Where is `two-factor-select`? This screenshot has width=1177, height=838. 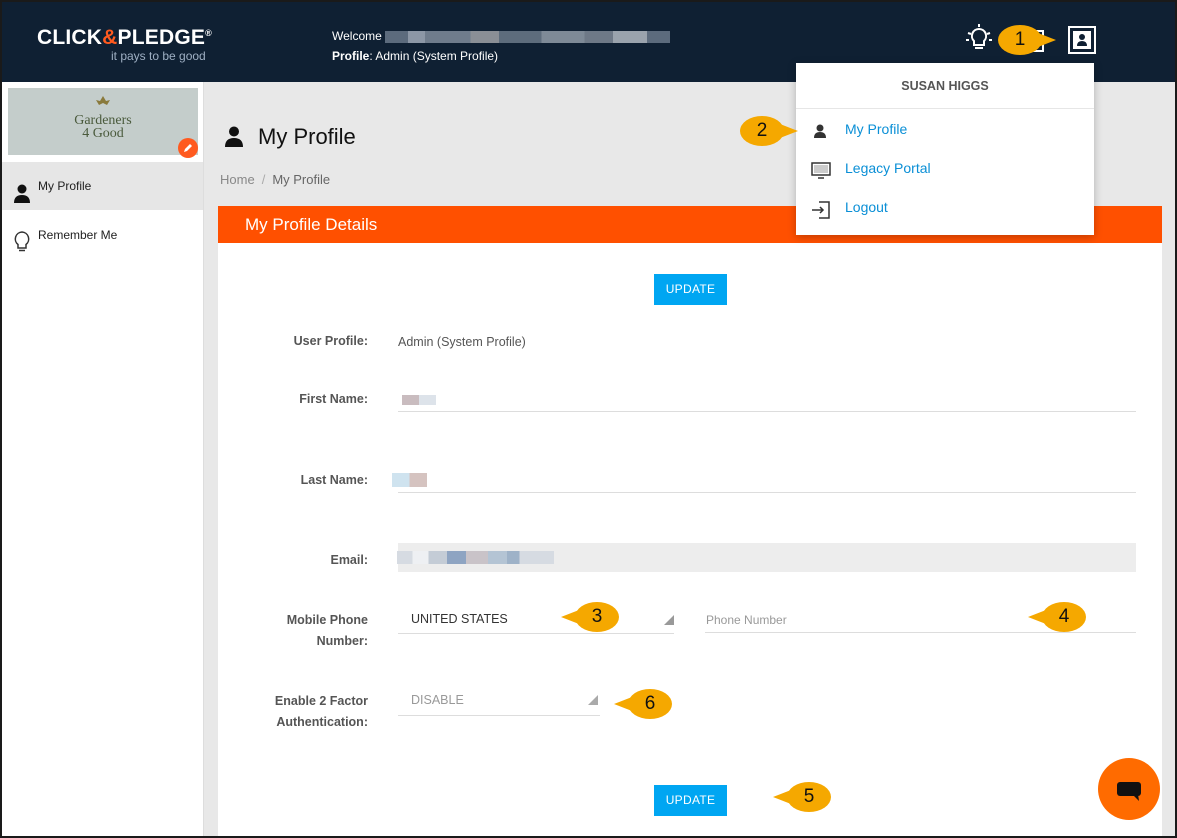 two-factor-select is located at coordinates (499, 715).